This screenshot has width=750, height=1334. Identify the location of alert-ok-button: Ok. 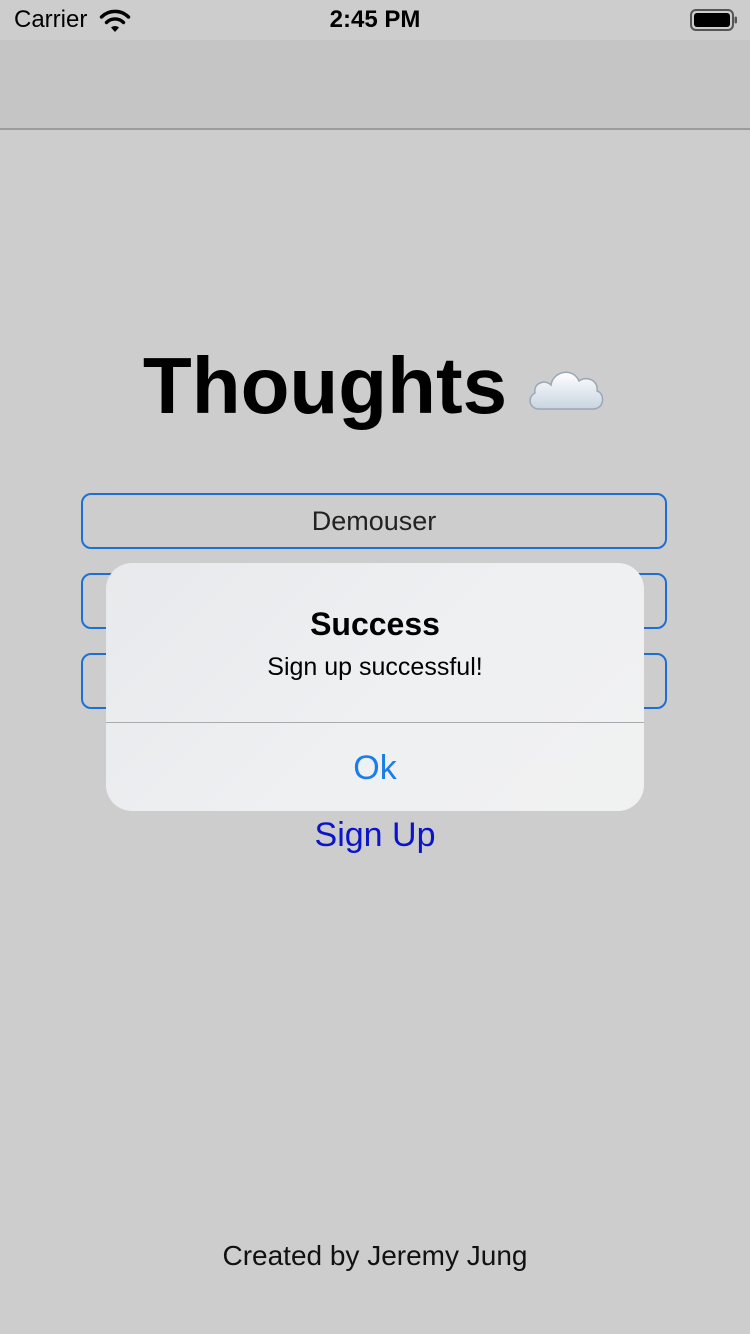
(375, 767).